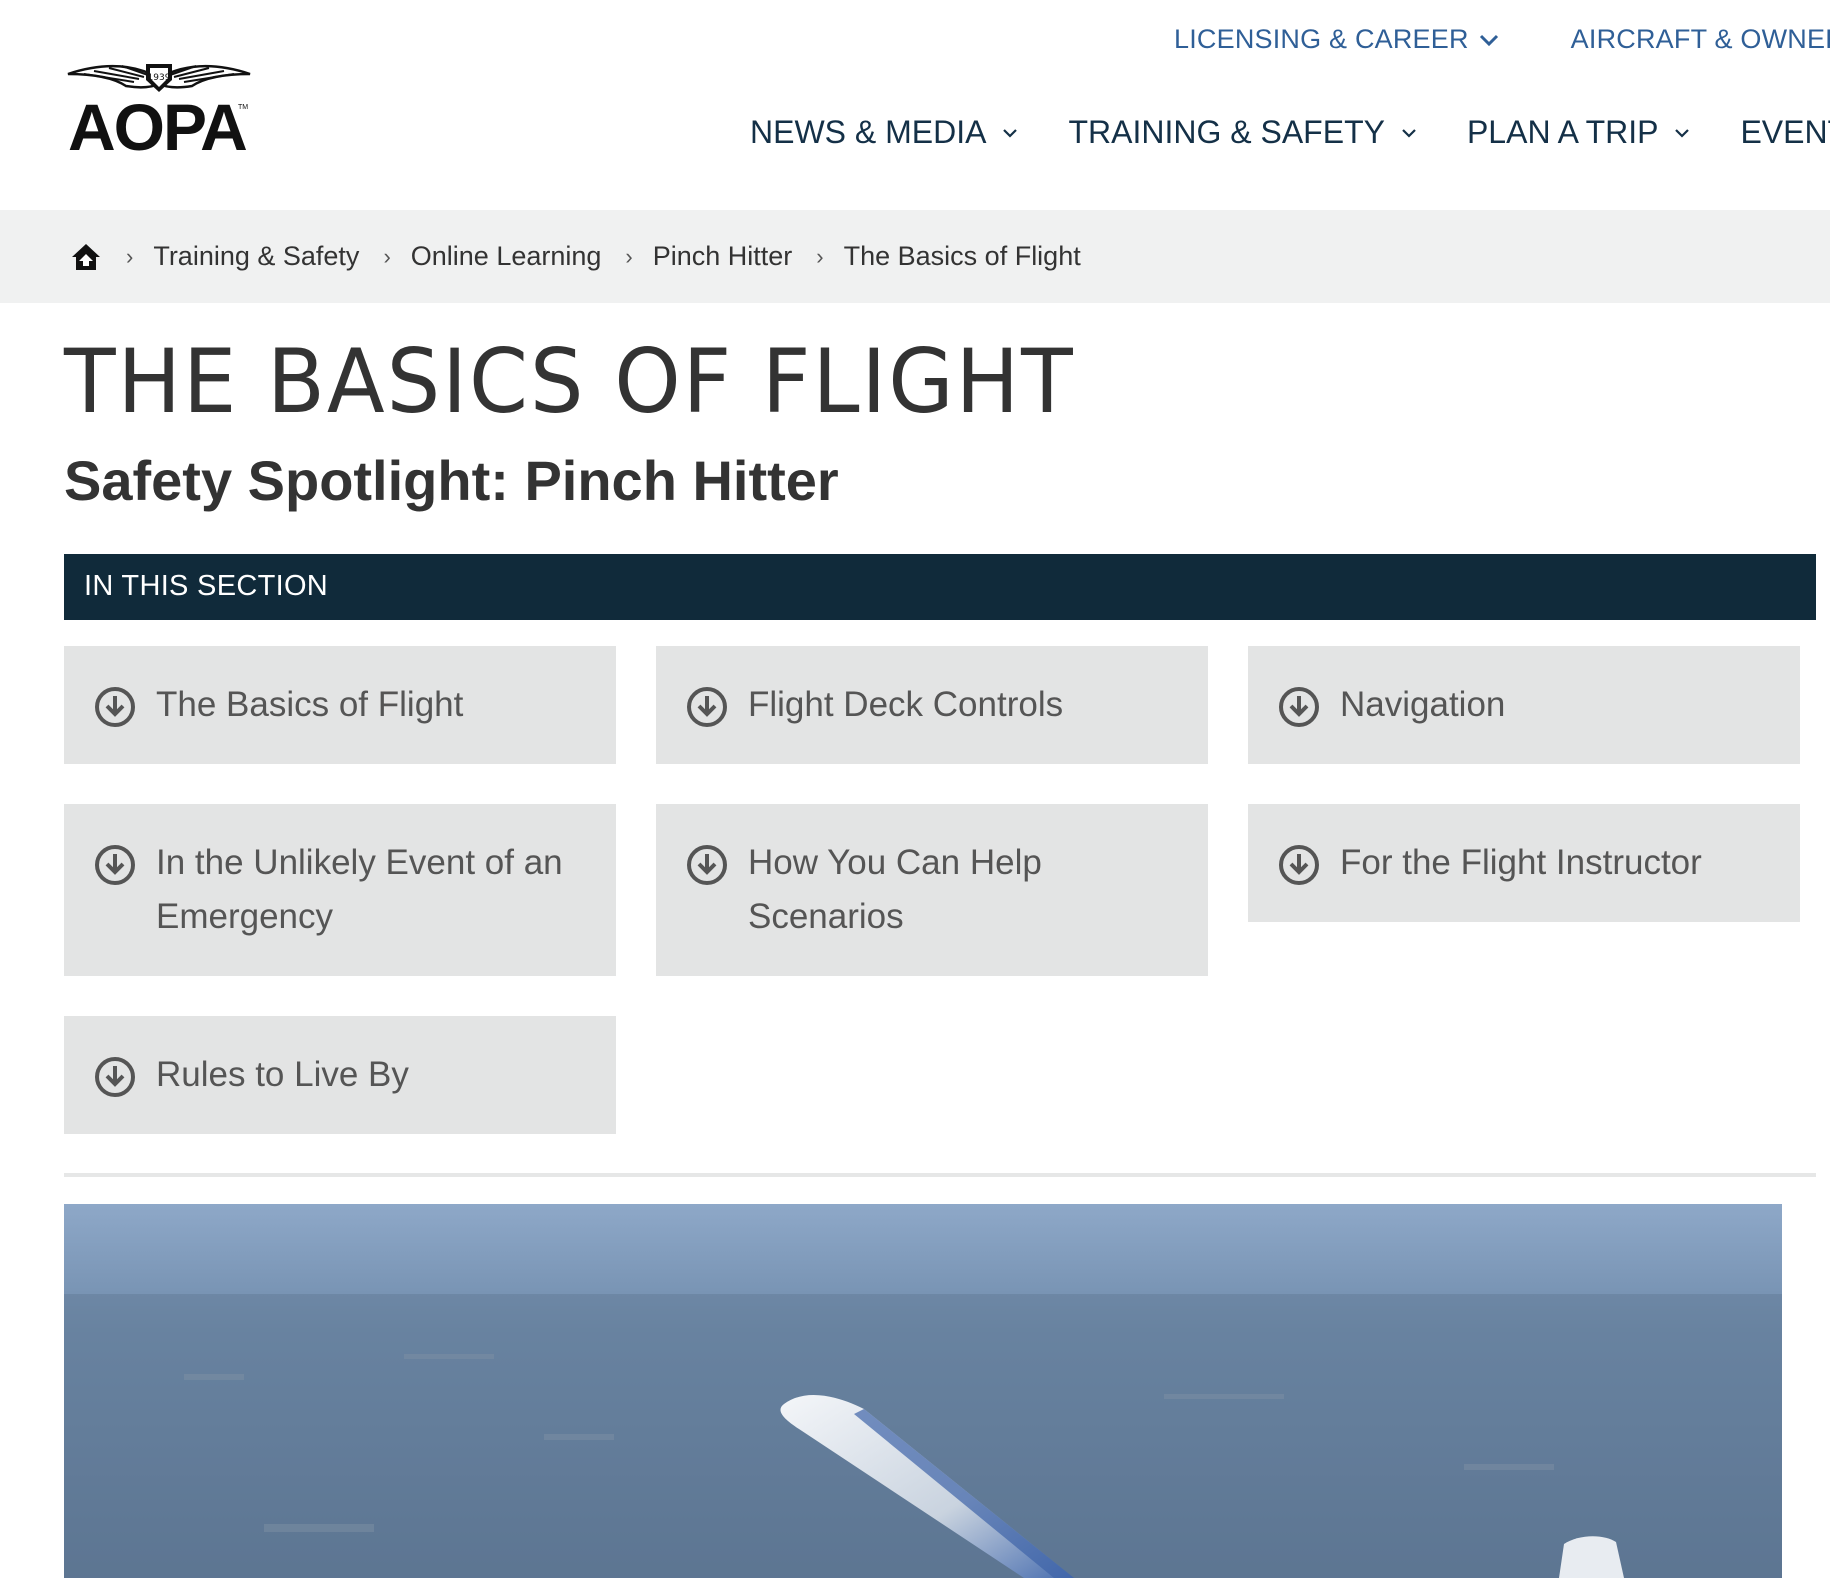 This screenshot has width=1830, height=1578. I want to click on section-link-label: In the Unlikely Event of an Emergency, so click(359, 889).